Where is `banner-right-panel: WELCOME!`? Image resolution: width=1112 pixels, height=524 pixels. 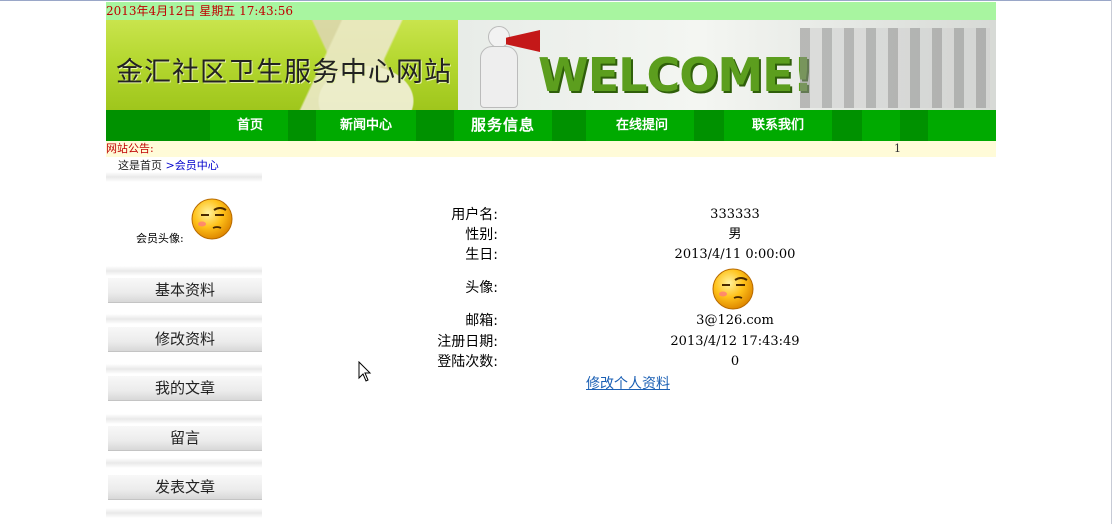 banner-right-panel: WELCOME! is located at coordinates (727, 65).